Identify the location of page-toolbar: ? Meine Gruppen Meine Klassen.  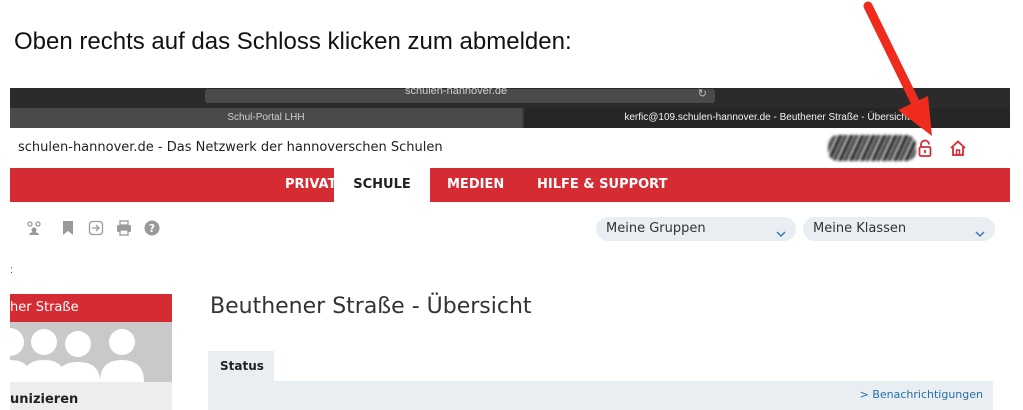
(510, 228).